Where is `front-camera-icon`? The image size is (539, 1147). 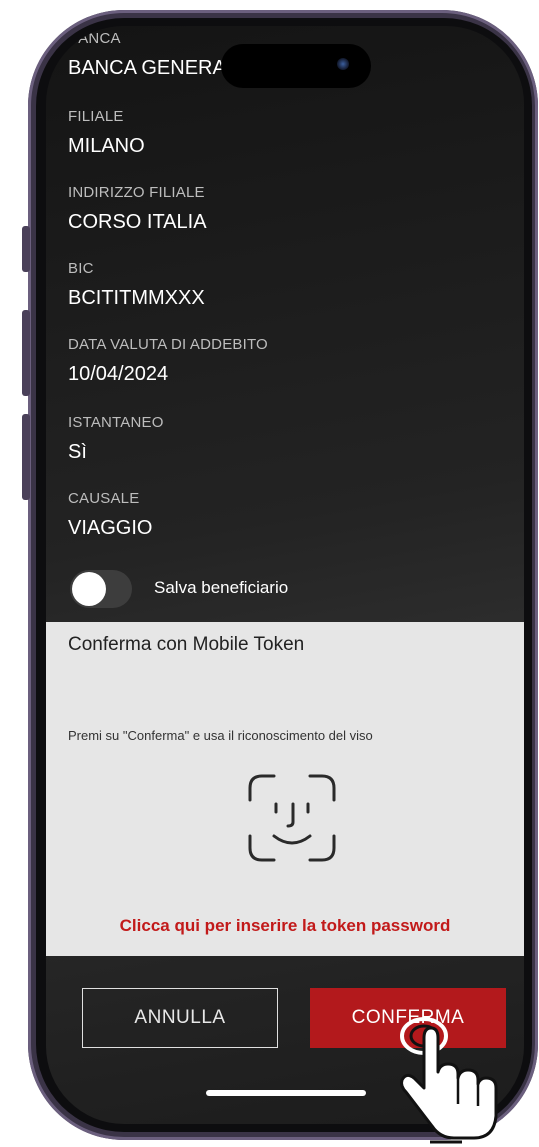 front-camera-icon is located at coordinates (343, 64).